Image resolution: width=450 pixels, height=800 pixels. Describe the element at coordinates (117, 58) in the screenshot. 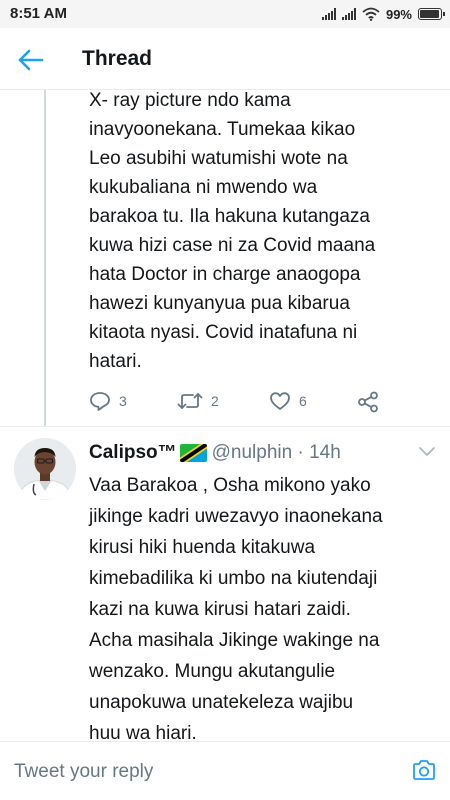

I see `page-title: Thread` at that location.